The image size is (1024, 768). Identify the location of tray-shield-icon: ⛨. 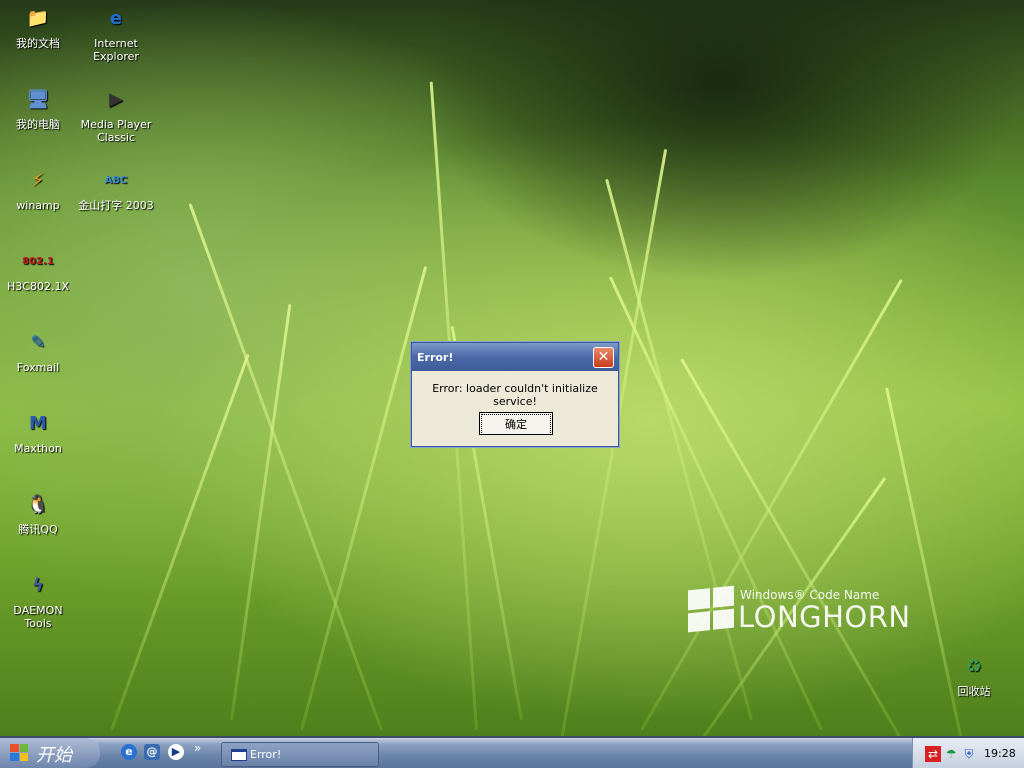
(969, 754).